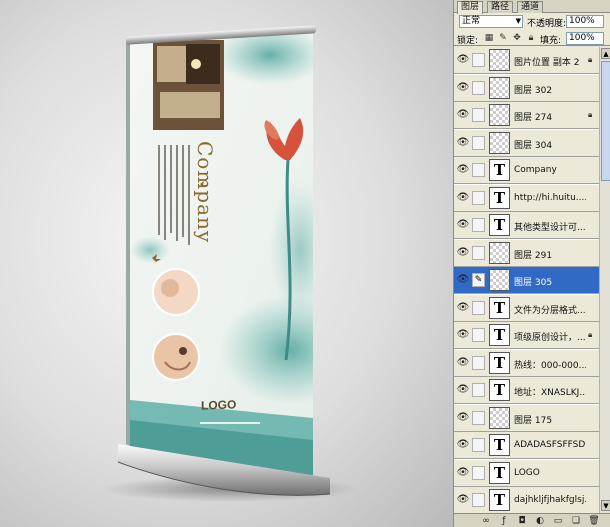 This screenshot has height=527, width=610. Describe the element at coordinates (491, 21) in the screenshot. I see `blend-mode-select: 正常 ▼` at that location.